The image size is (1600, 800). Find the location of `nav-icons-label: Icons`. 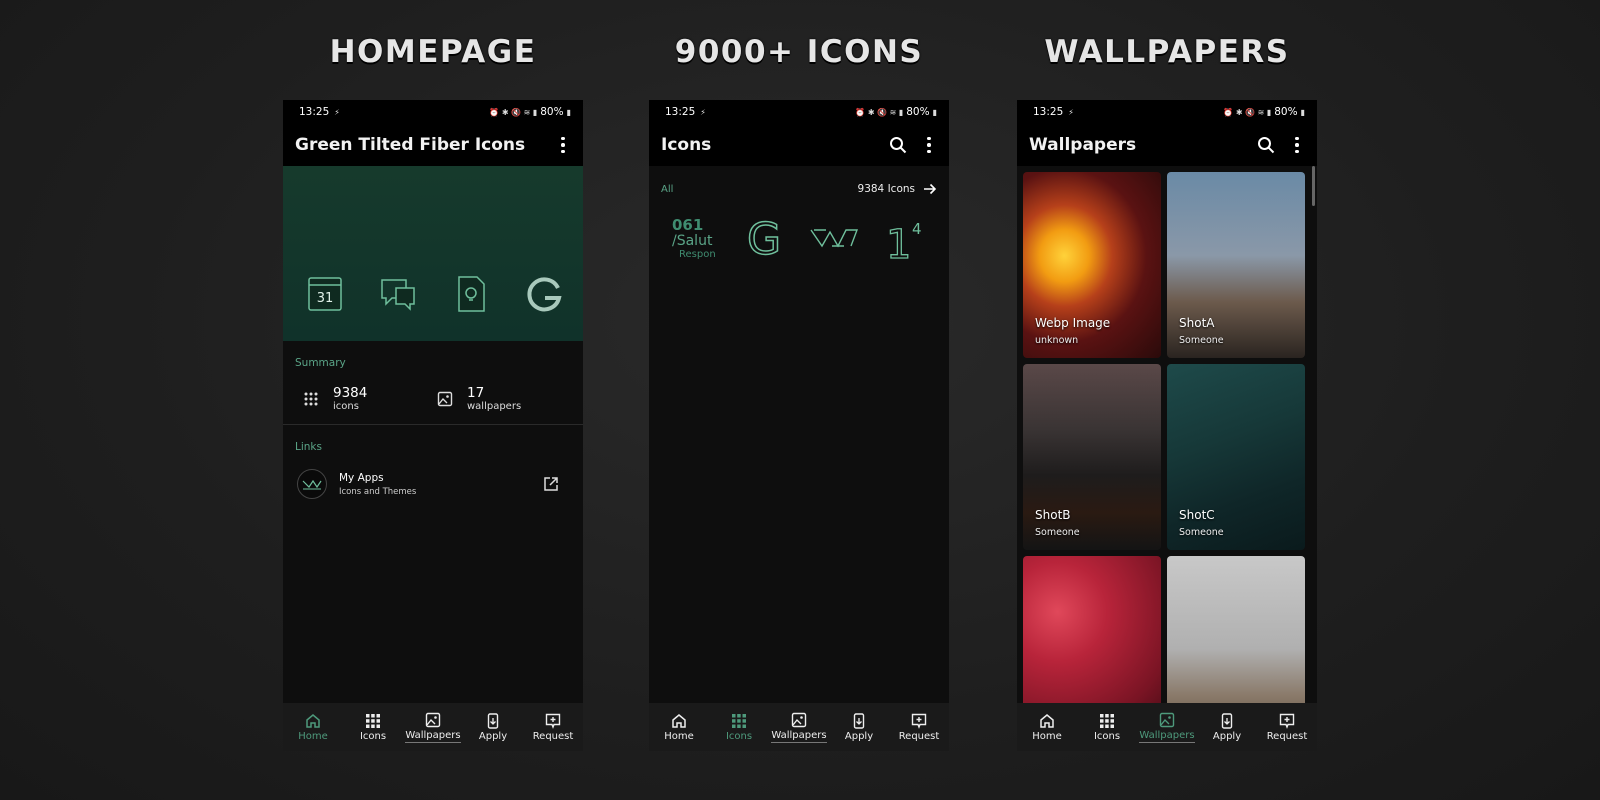

nav-icons-label: Icons is located at coordinates (739, 736).